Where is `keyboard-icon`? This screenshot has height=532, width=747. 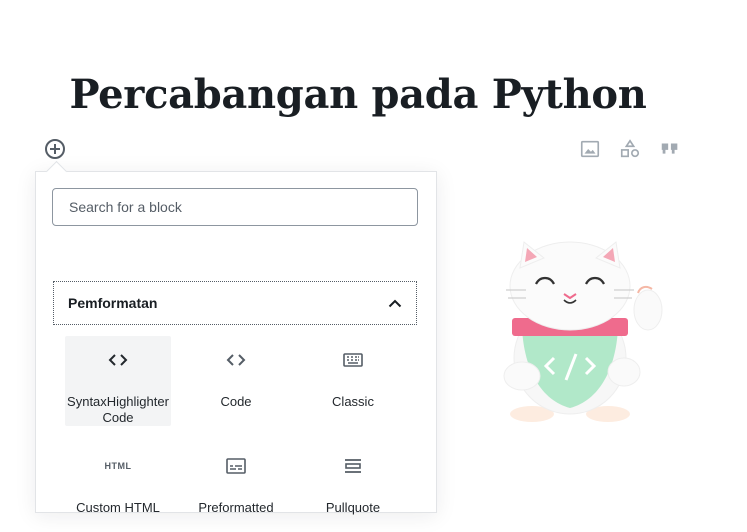 keyboard-icon is located at coordinates (353, 360).